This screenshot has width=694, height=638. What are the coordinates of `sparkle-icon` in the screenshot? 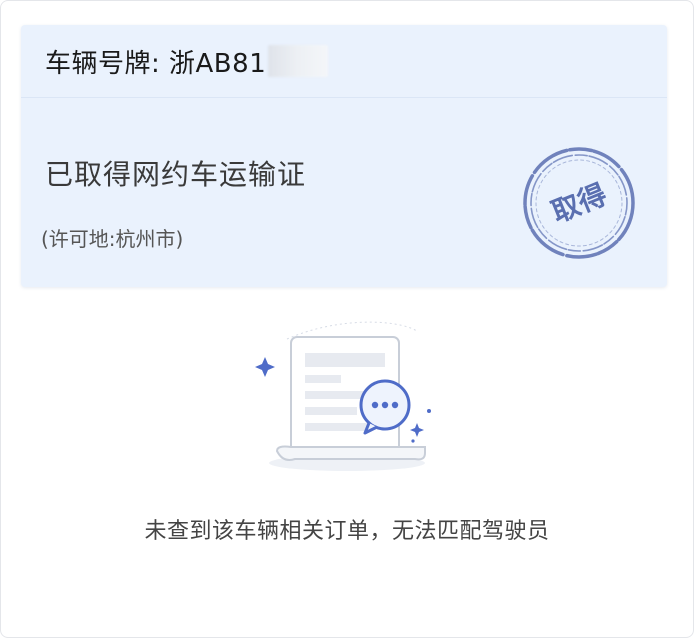 It's located at (265, 367).